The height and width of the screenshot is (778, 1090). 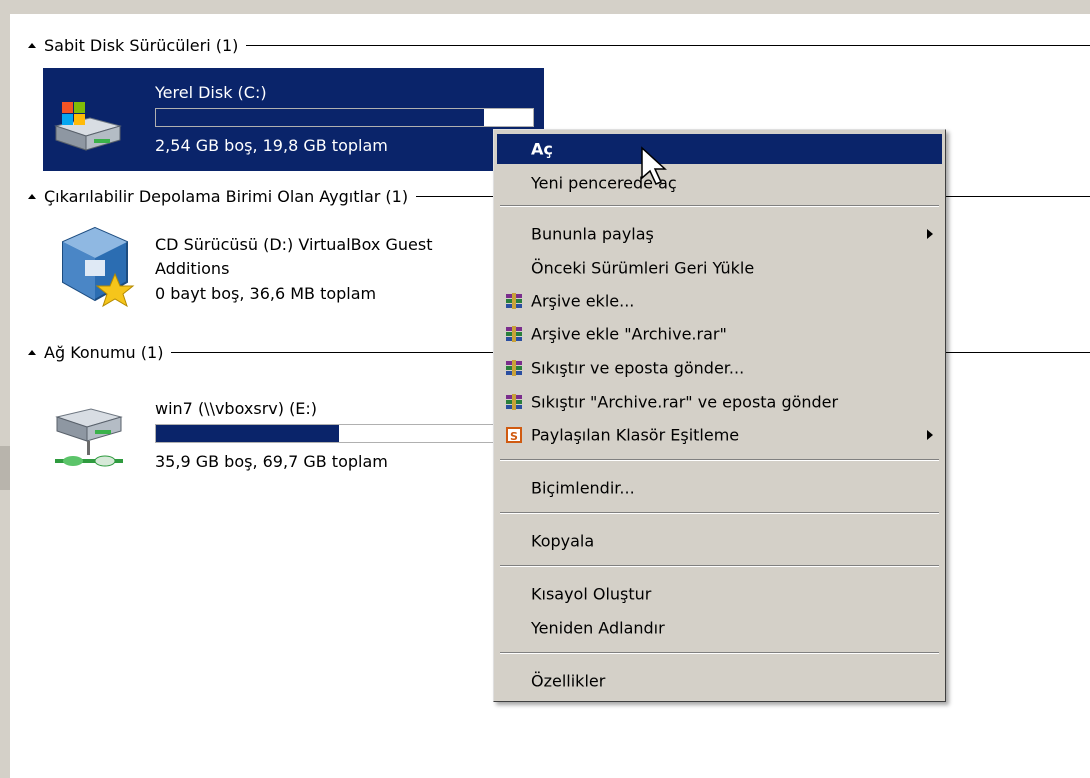 I want to click on window-top-edge, so click(x=545, y=7).